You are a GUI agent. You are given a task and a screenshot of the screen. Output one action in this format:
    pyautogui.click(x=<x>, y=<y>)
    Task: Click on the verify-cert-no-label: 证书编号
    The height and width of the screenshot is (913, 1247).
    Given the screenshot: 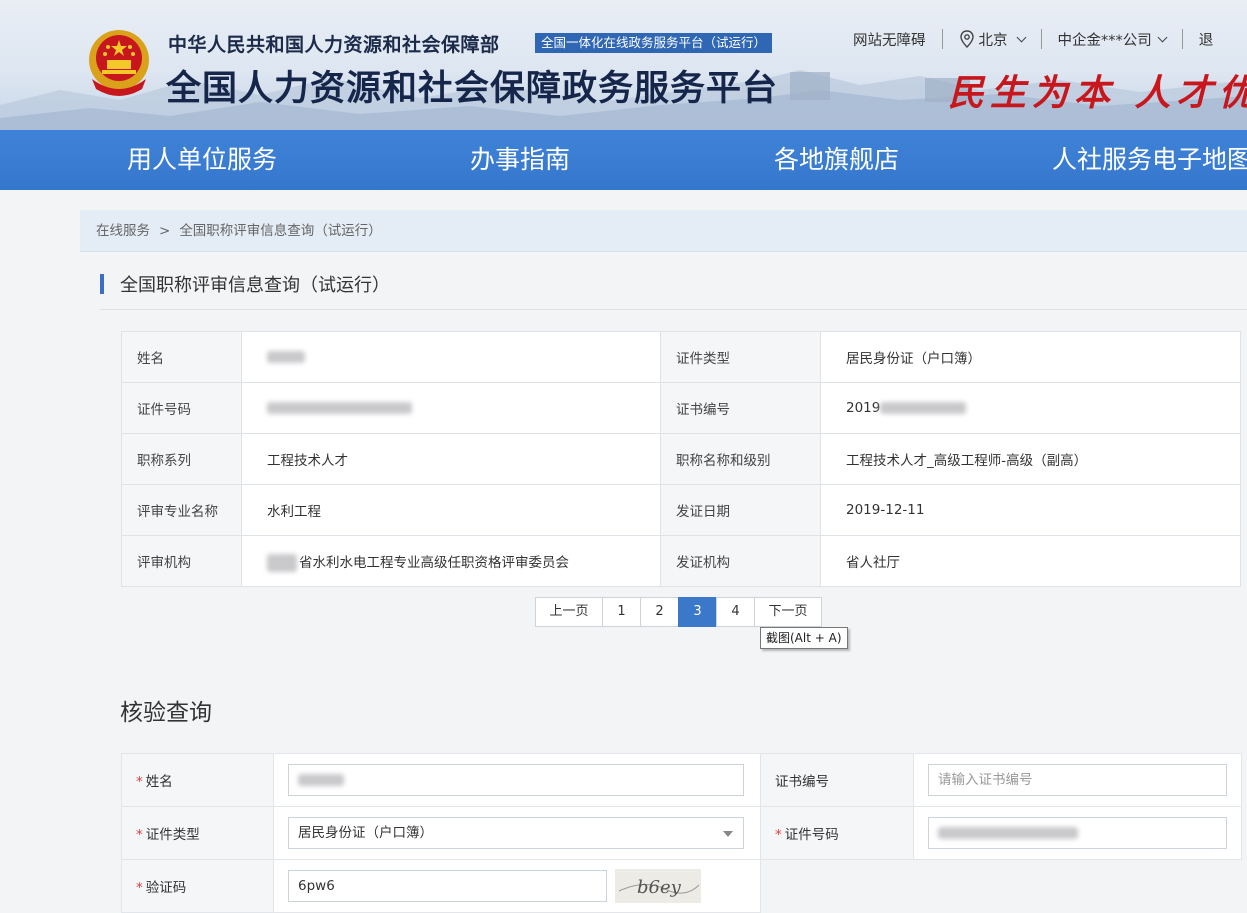 What is the action you would take?
    pyautogui.click(x=837, y=780)
    